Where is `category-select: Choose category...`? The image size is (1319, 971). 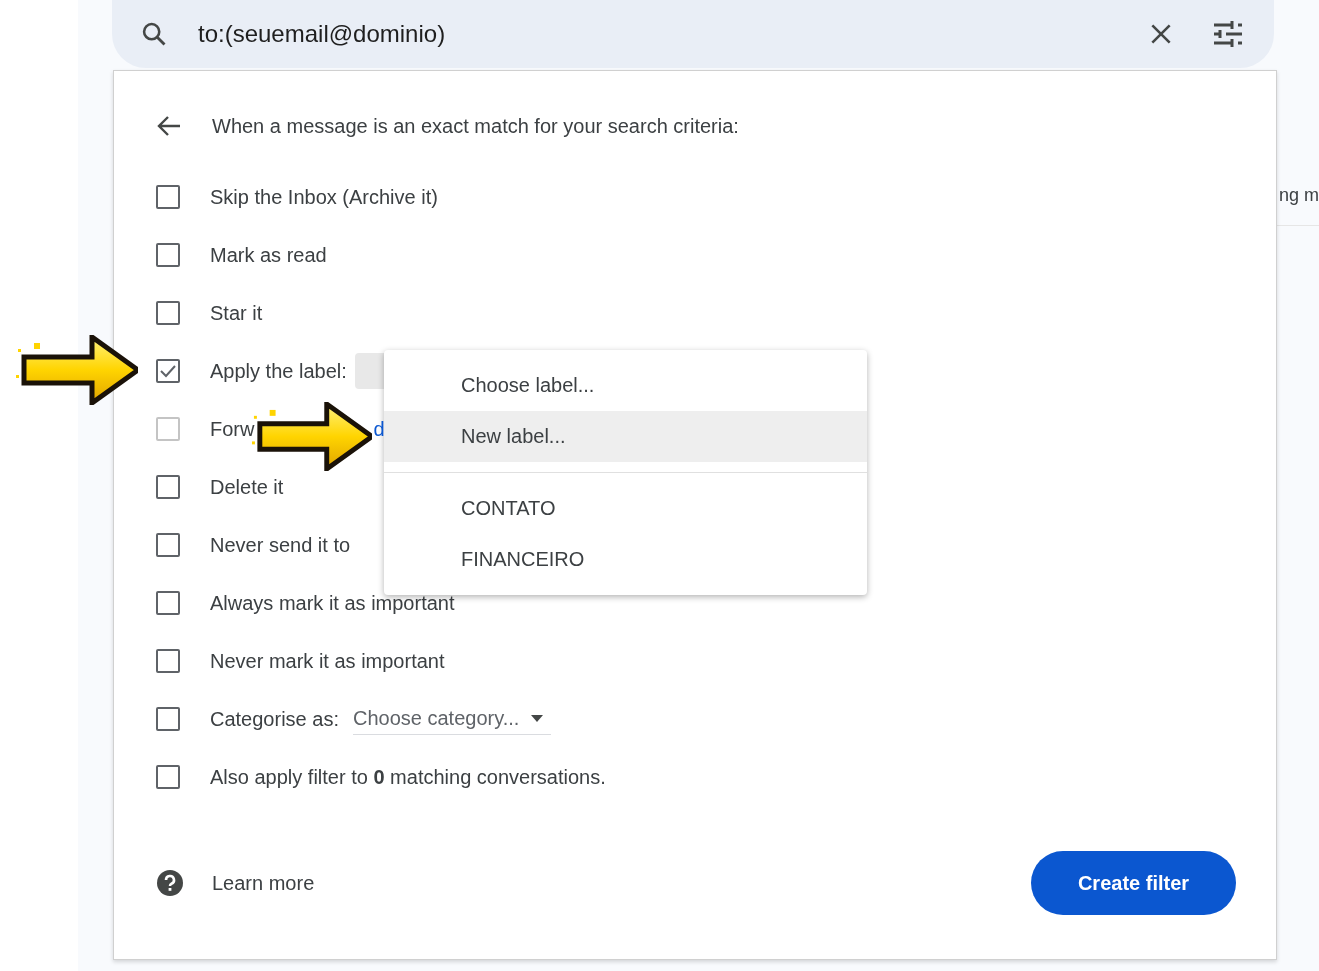
category-select: Choose category... is located at coordinates (452, 719).